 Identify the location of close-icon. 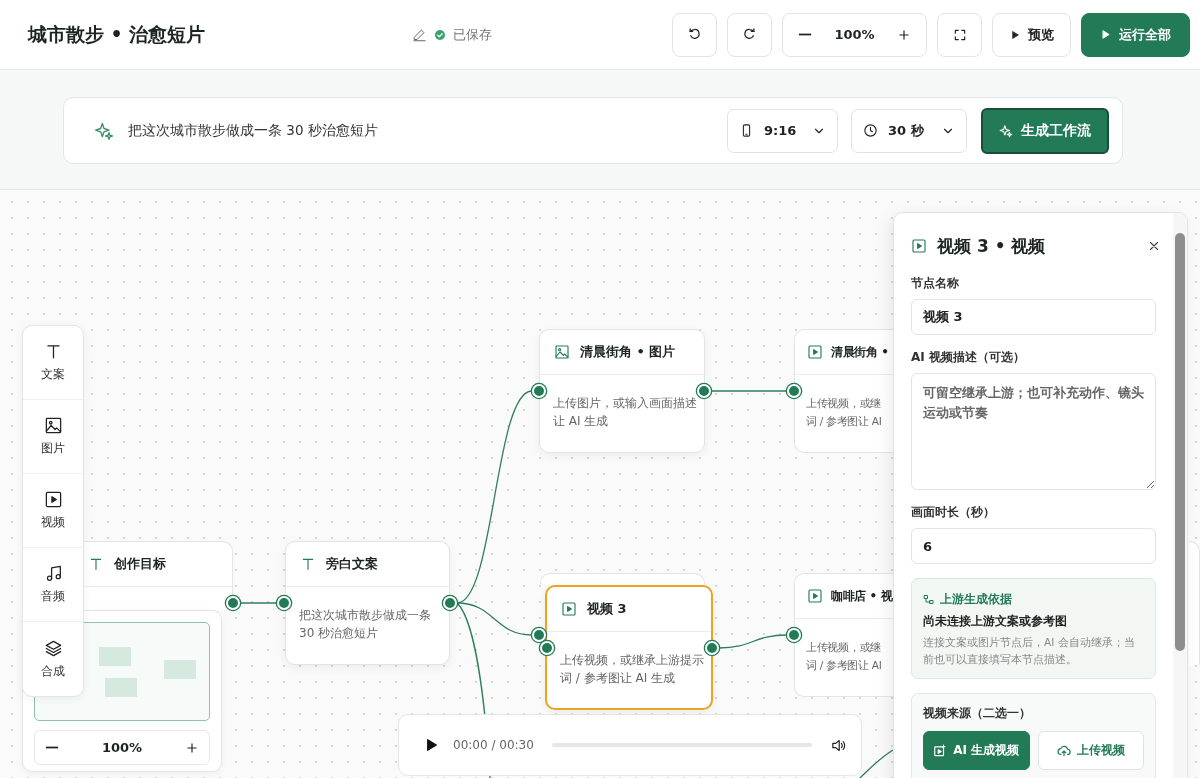
(1154, 246).